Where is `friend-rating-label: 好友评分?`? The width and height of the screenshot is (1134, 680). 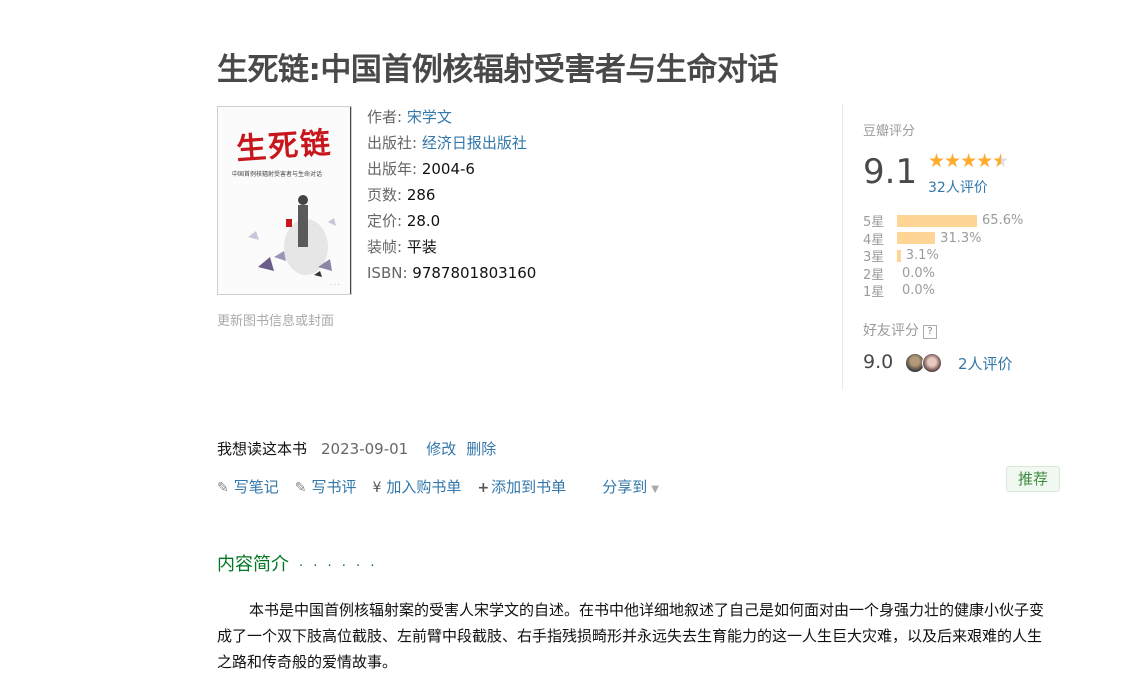
friend-rating-label: 好友评分? is located at coordinates (900, 330).